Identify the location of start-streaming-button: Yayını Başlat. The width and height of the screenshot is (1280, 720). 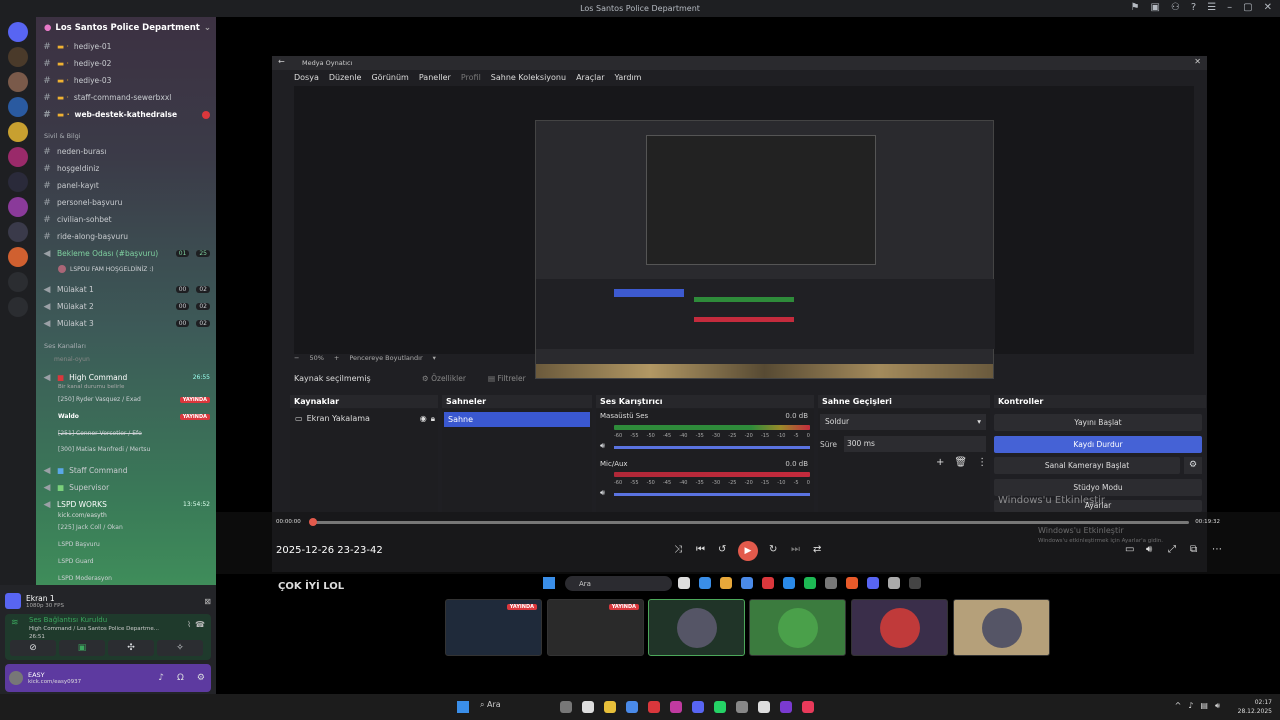
(1098, 422).